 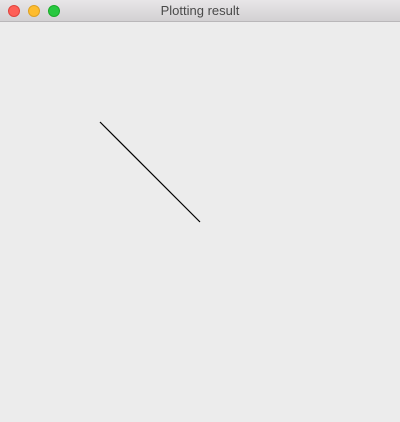 I want to click on close-window-button, so click(x=14, y=11).